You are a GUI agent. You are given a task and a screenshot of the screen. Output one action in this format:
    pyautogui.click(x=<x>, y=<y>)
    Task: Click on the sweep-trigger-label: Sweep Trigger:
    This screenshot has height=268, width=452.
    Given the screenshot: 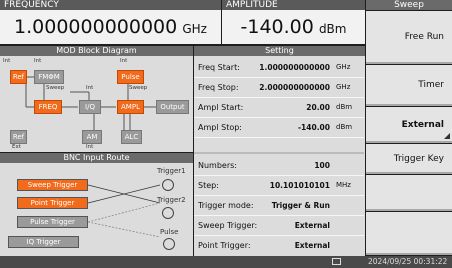 What is the action you would take?
    pyautogui.click(x=228, y=225)
    